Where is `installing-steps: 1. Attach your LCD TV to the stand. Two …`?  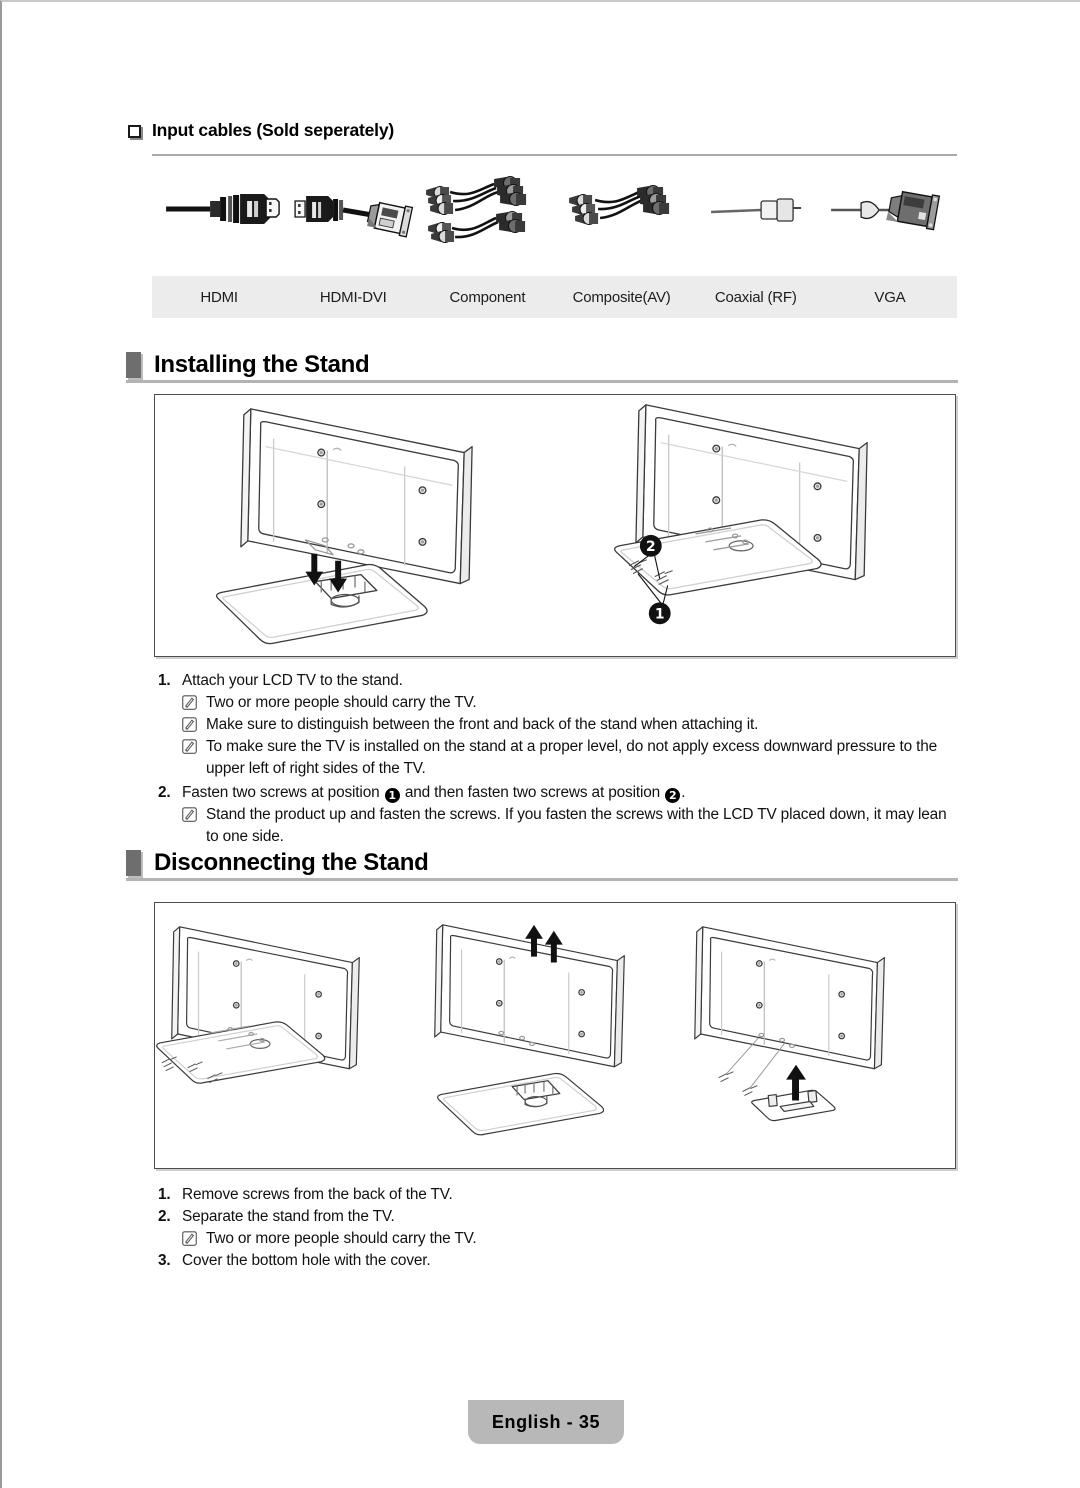 installing-steps: 1. Attach your LCD TV to the stand. Two … is located at coordinates (557, 759).